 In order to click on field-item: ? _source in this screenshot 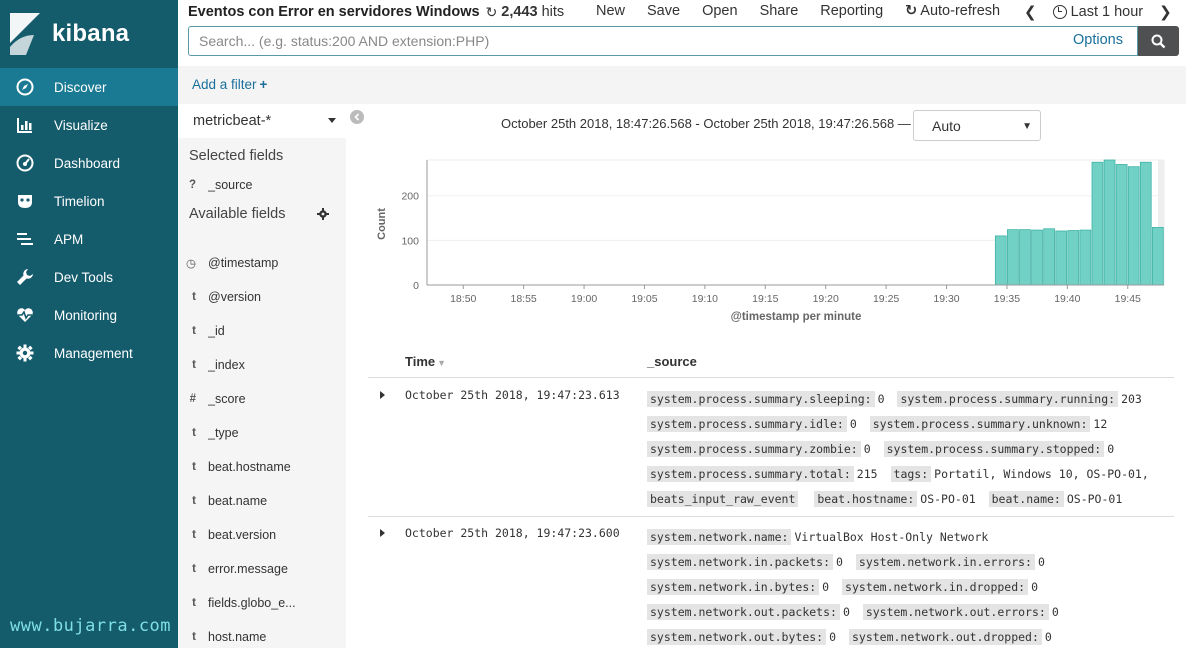, I will do `click(262, 185)`.